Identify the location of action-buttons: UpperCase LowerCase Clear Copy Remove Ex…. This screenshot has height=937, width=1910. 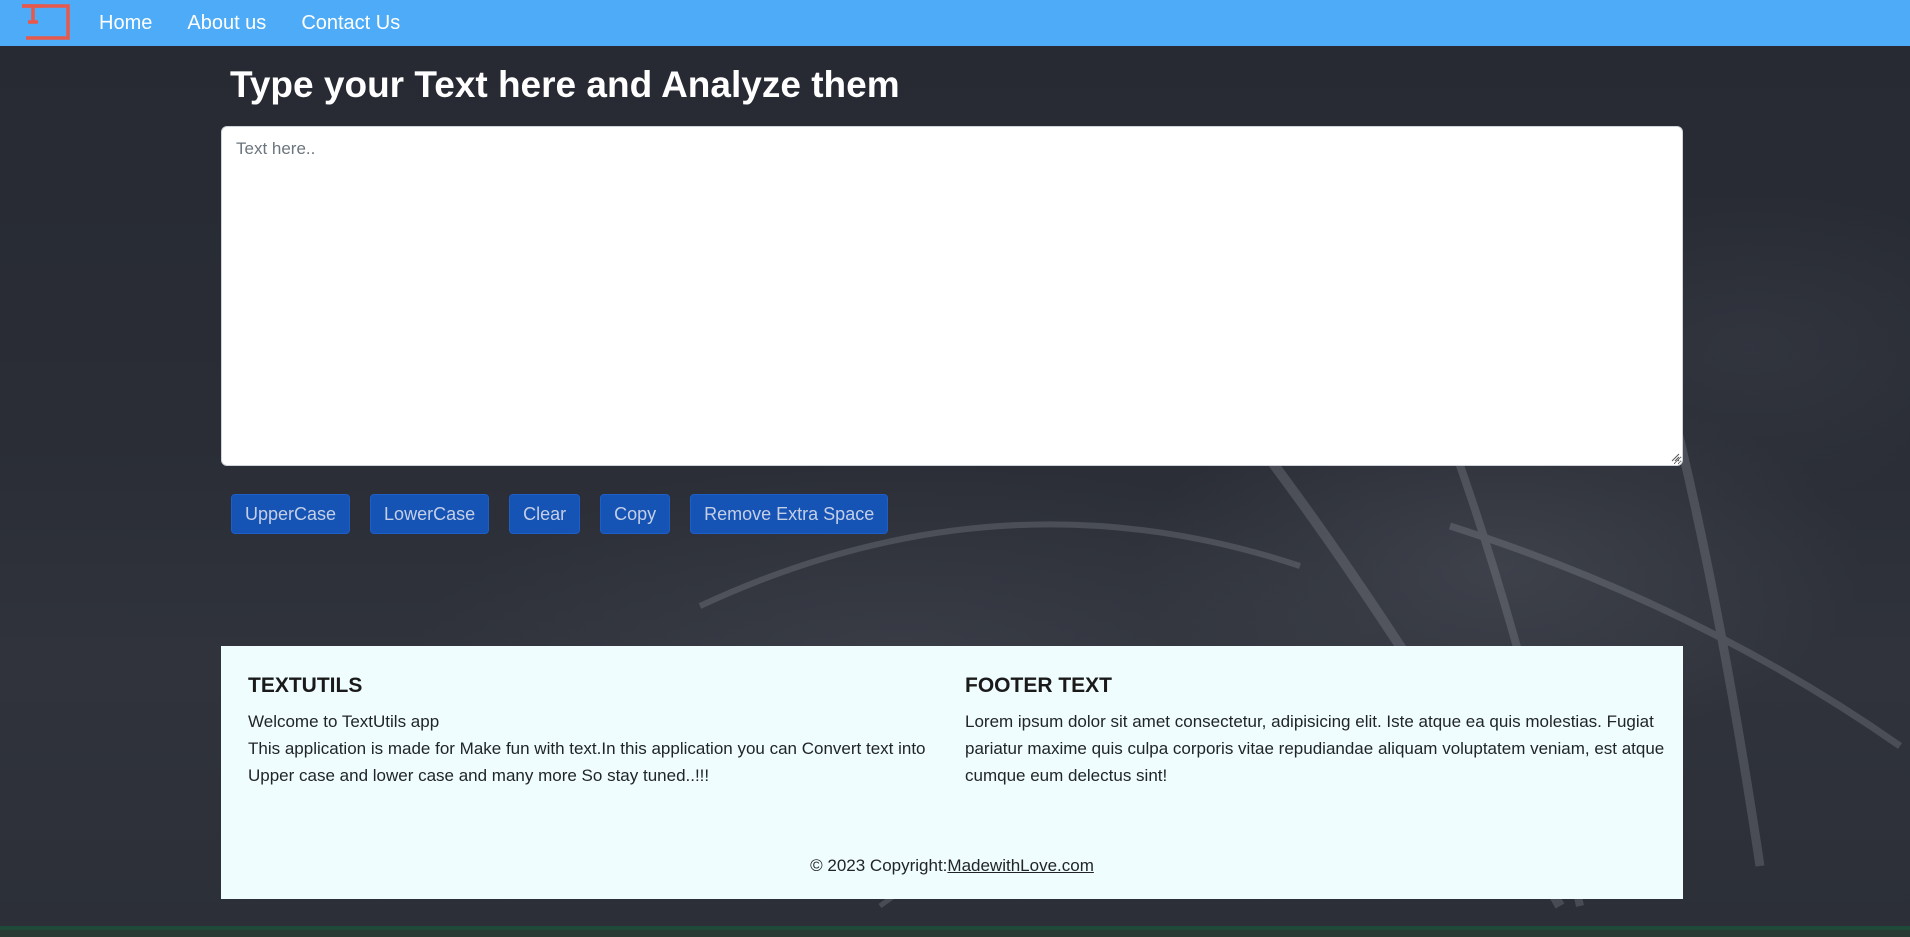
(569, 514).